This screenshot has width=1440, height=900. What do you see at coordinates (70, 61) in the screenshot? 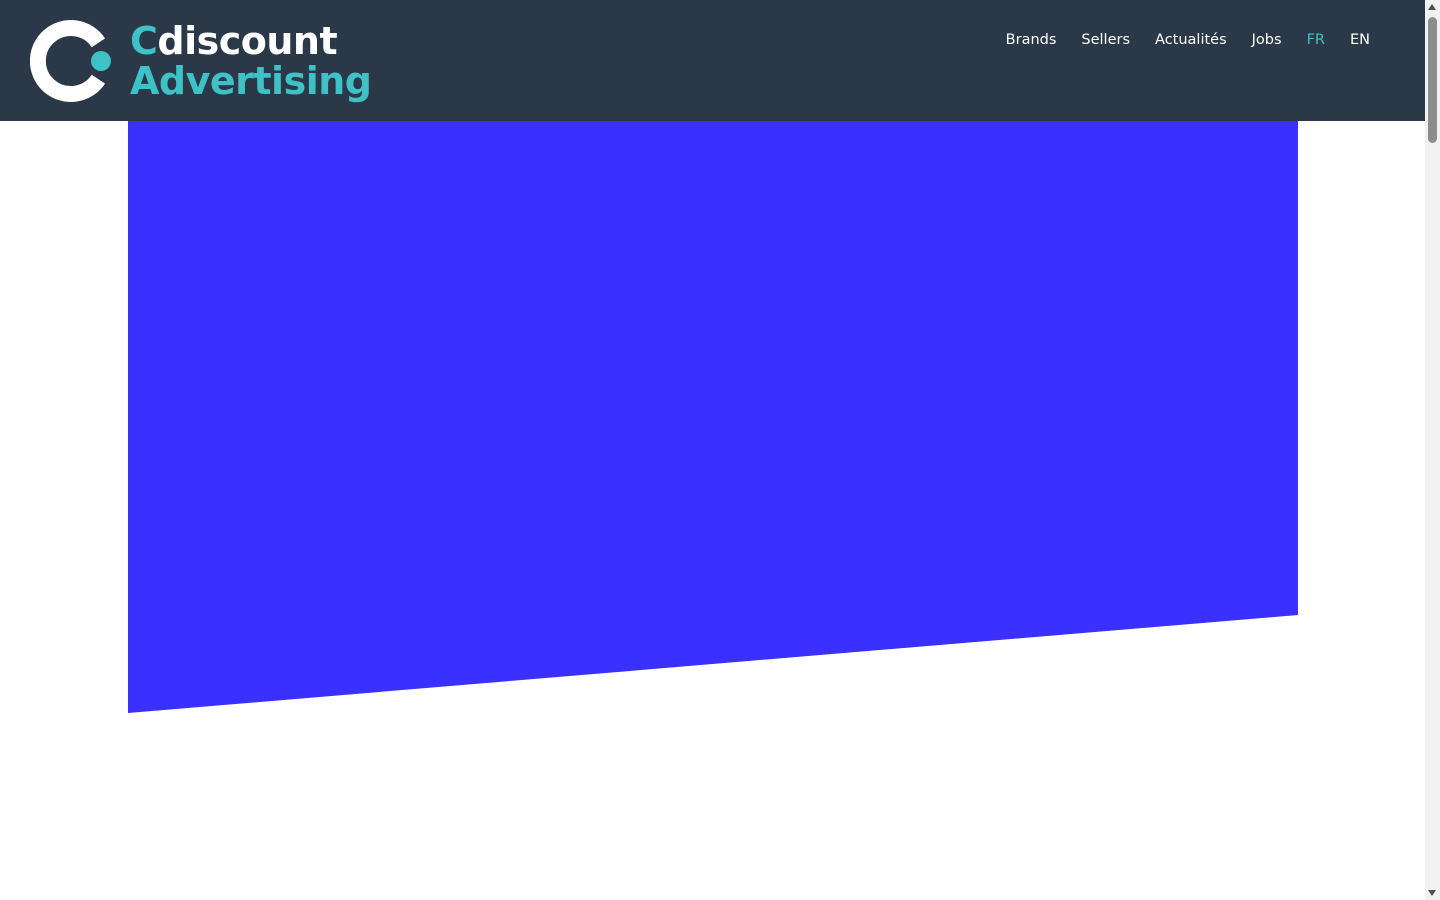
I see `cdiscount-logo-icon` at bounding box center [70, 61].